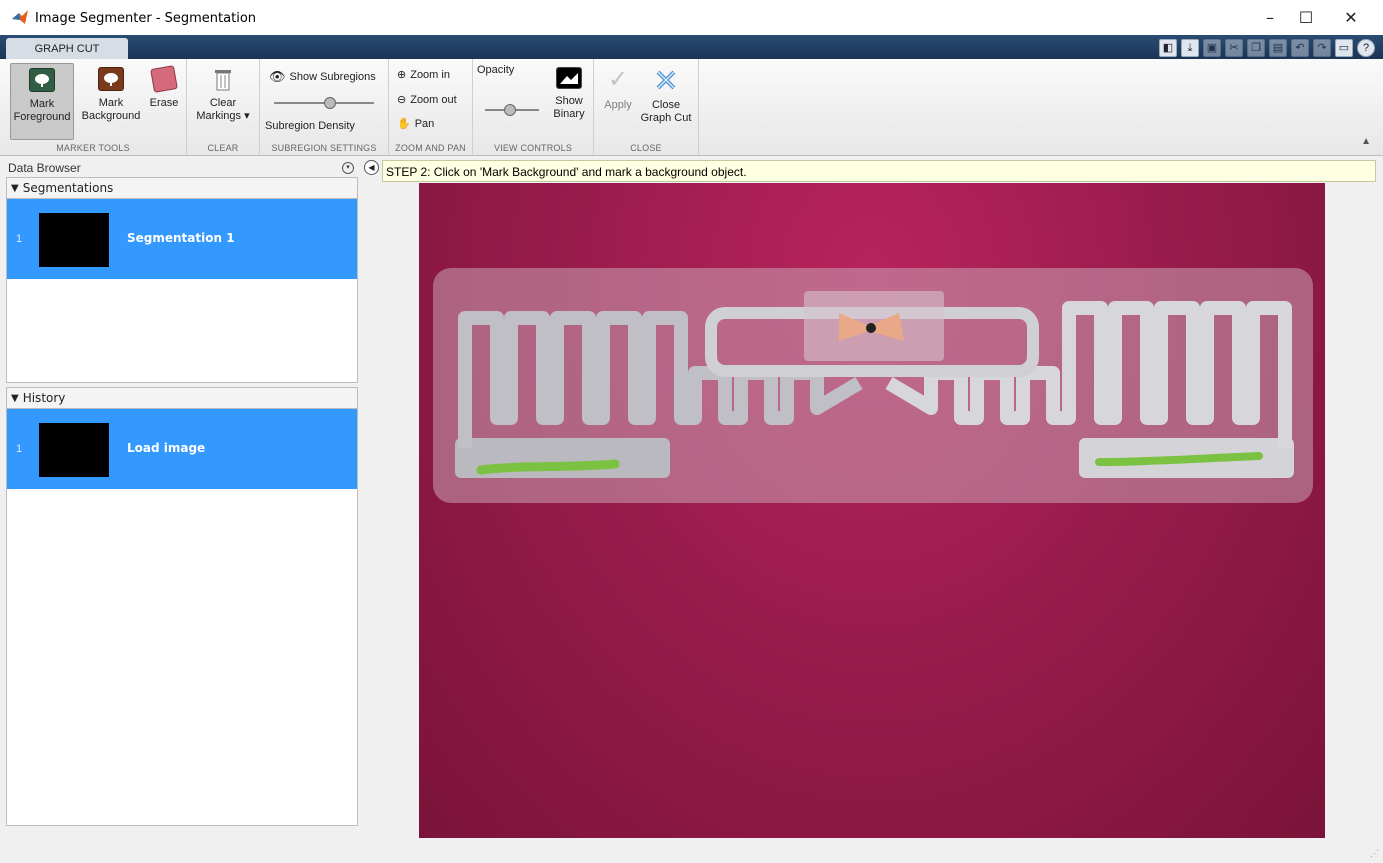 The width and height of the screenshot is (1383, 863). I want to click on mark-background-label-2: Background, so click(111, 116).